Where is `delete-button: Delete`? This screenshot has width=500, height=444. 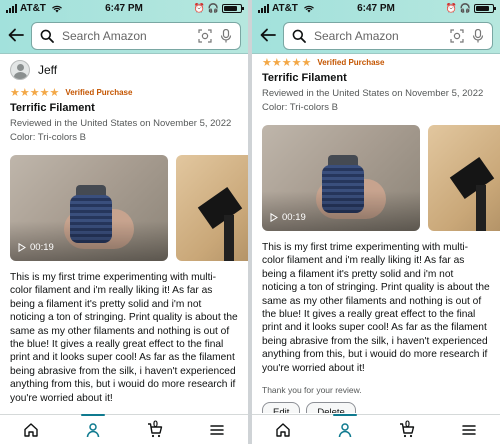
delete-button: Delete is located at coordinates (331, 407).